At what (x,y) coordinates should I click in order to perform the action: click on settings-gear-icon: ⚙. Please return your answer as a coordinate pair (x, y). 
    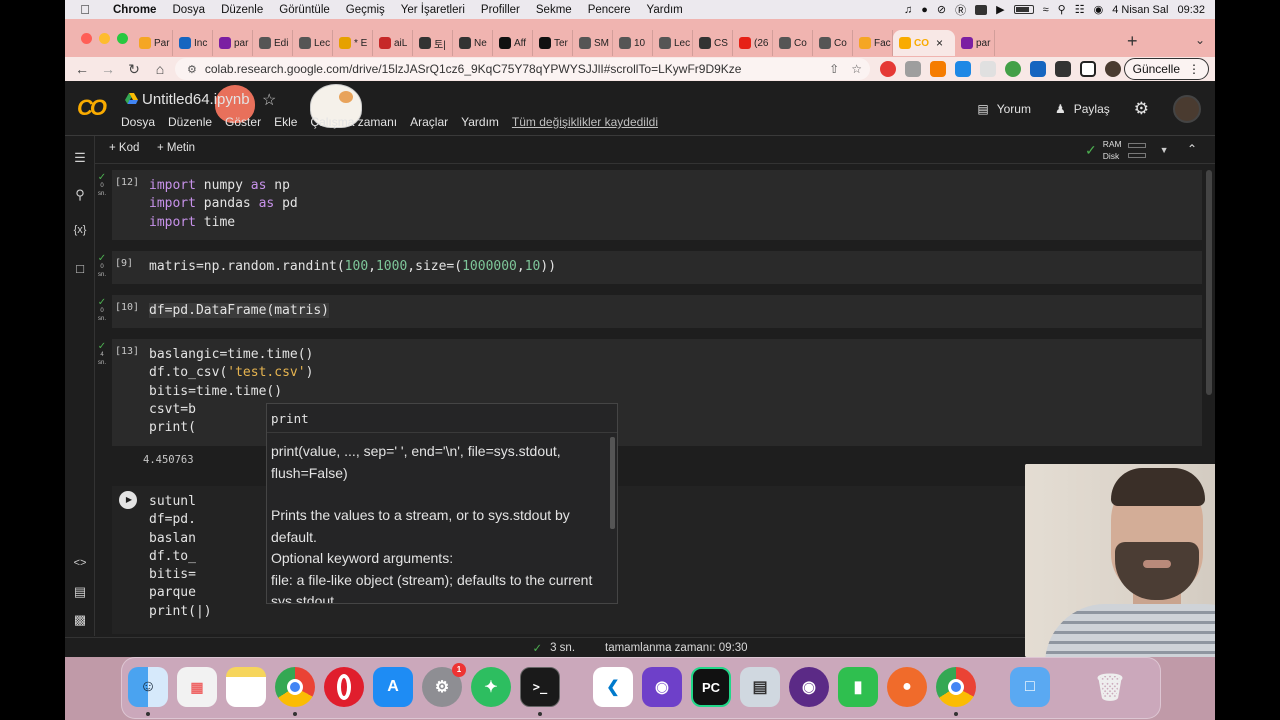
    Looking at the image, I should click on (1141, 109).